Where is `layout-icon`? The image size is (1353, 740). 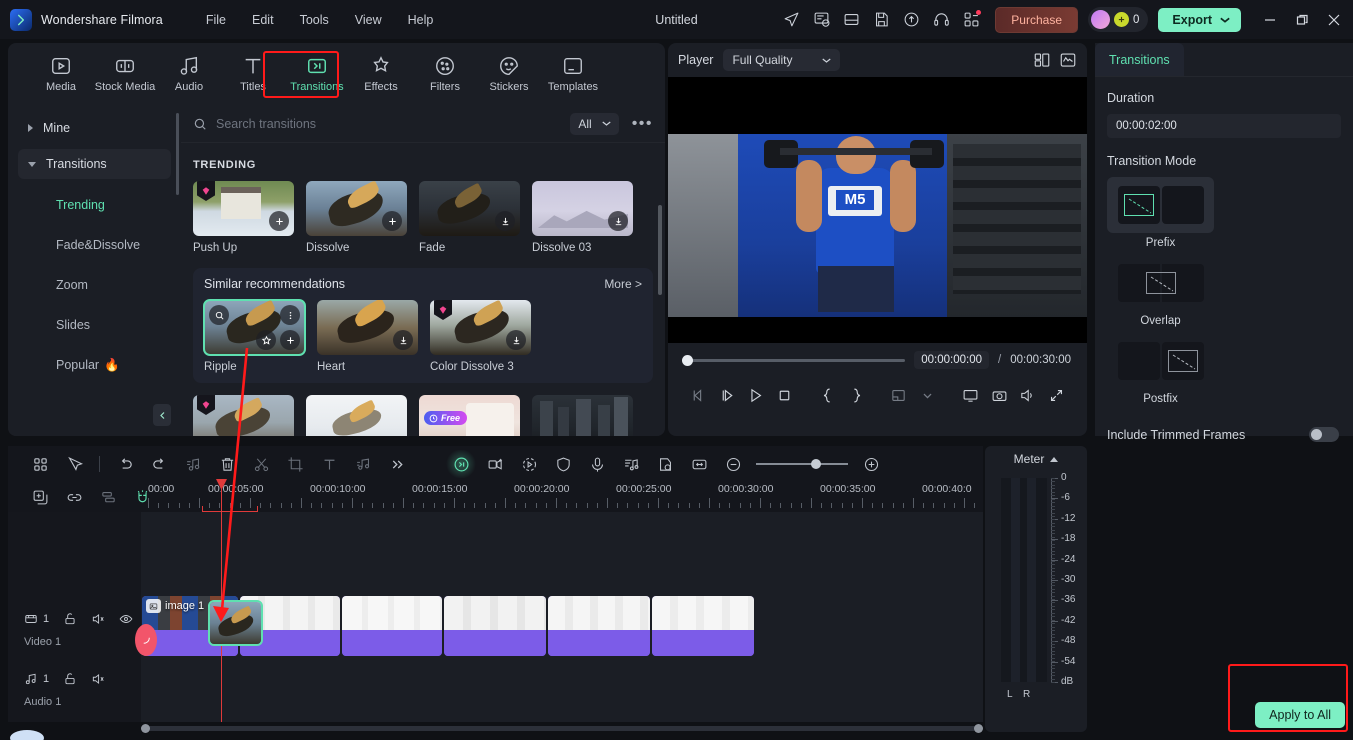
layout-icon is located at coordinates (851, 20).